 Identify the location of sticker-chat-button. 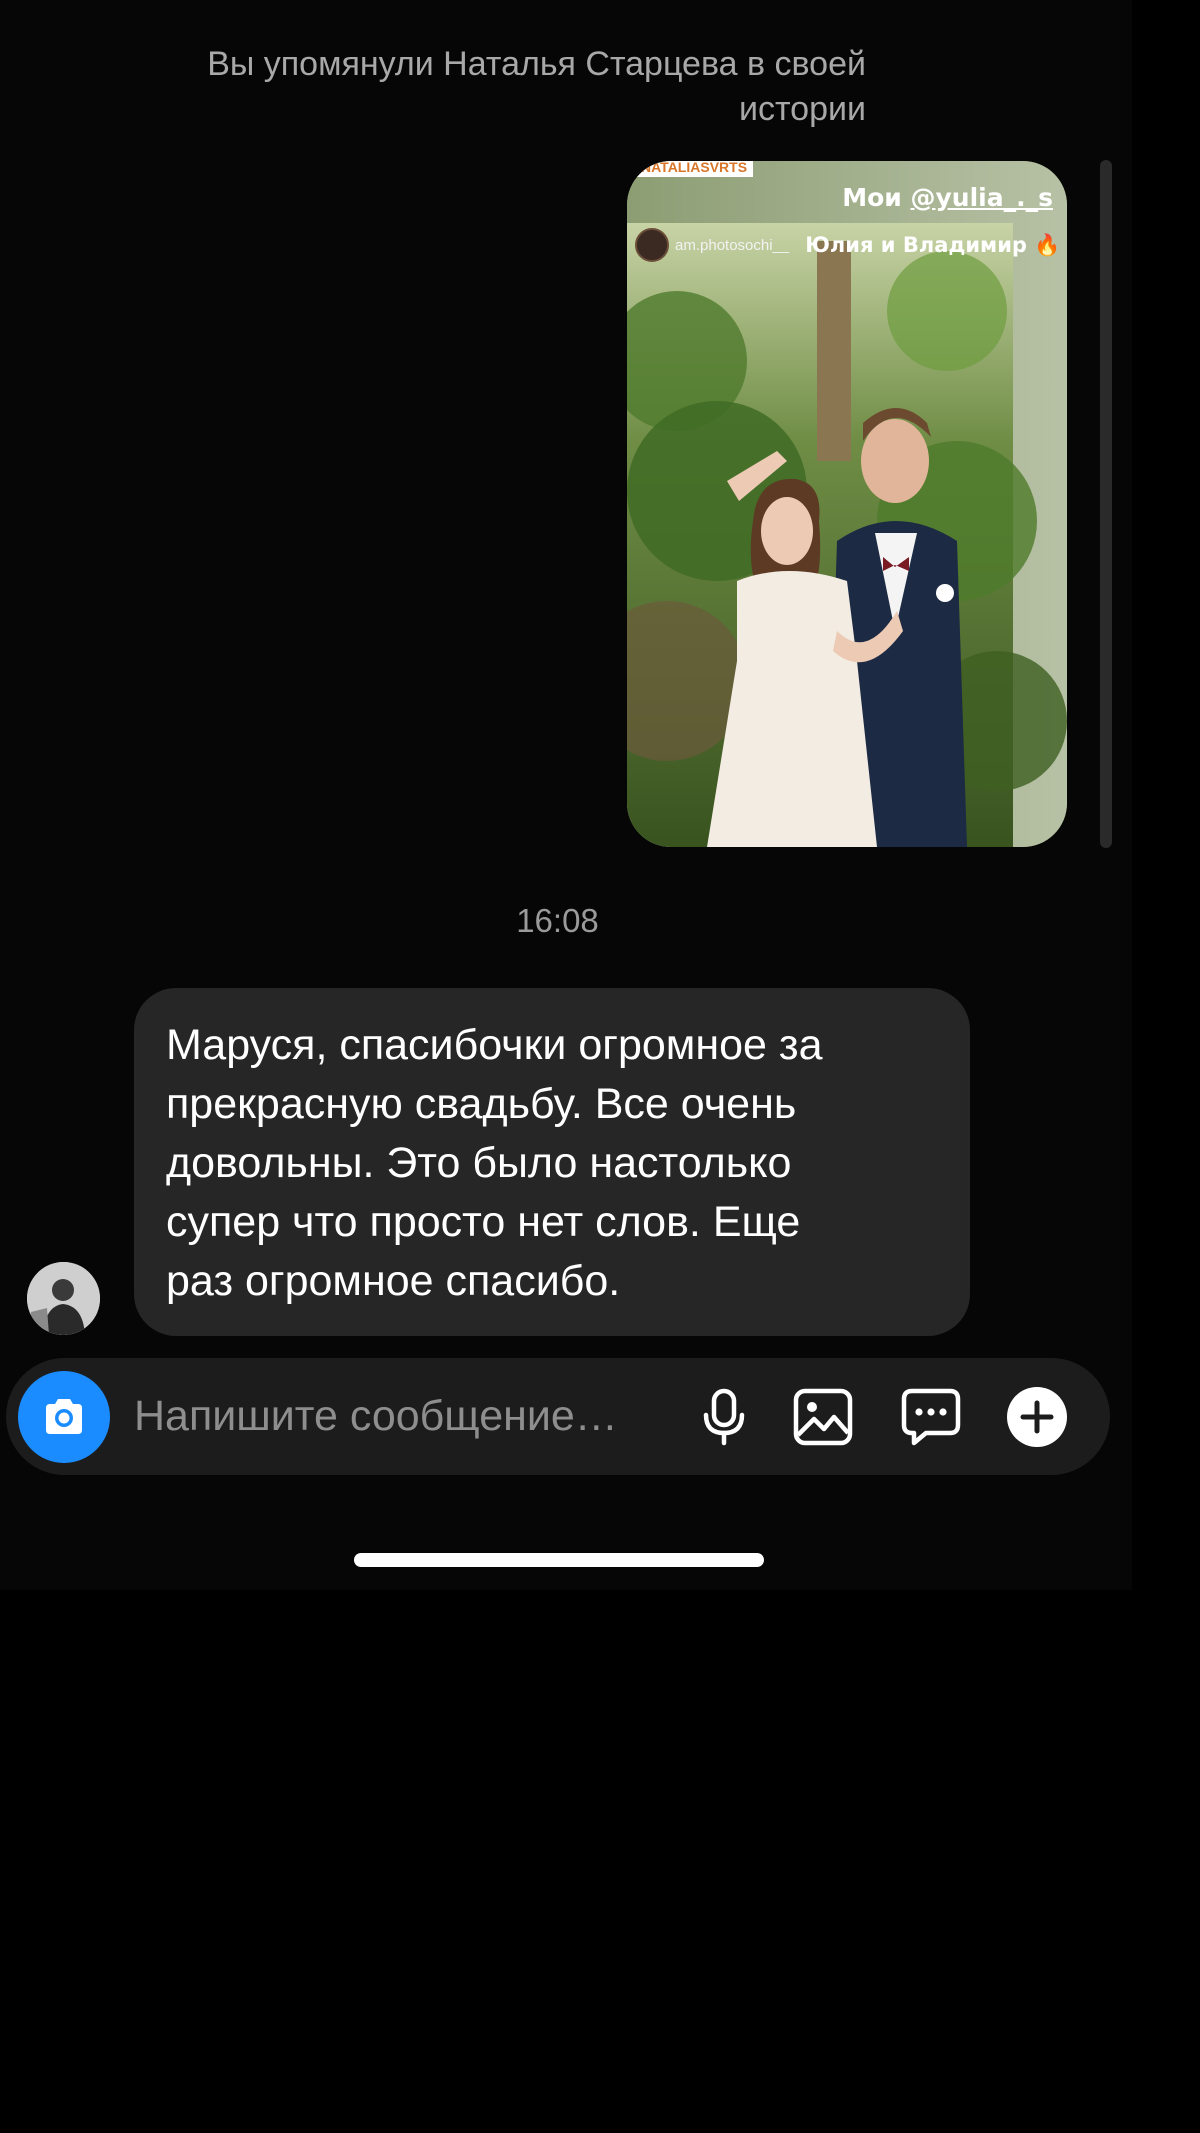
(931, 1417).